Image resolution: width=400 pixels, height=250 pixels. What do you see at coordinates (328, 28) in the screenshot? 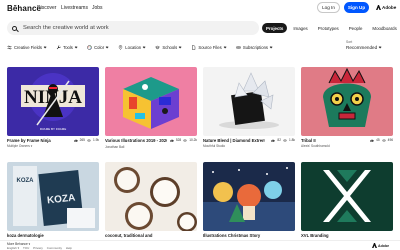
I see `tab-prototypes: Prototypes` at bounding box center [328, 28].